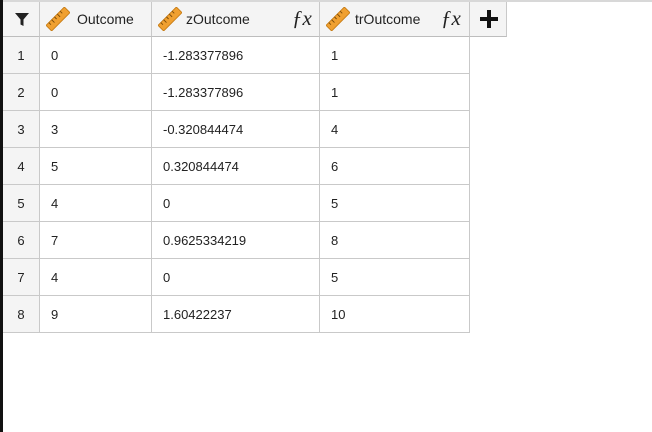 Image resolution: width=652 pixels, height=432 pixels. I want to click on cell-troutcome: 6, so click(395, 166).